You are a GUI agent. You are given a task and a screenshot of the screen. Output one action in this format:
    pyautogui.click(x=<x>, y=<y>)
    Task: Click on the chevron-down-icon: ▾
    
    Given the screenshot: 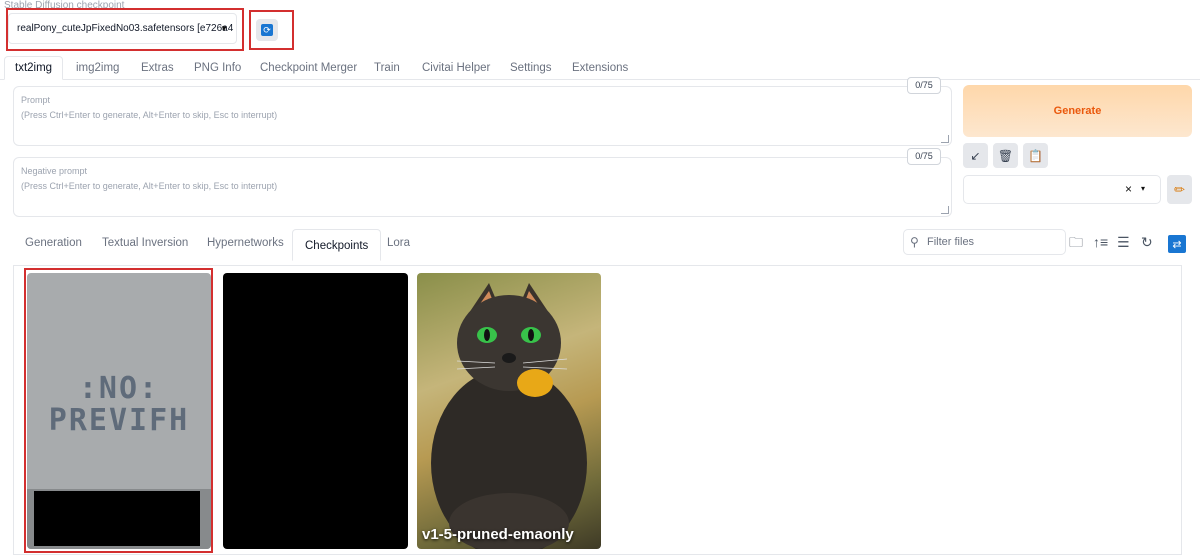 What is the action you would take?
    pyautogui.click(x=1142, y=188)
    